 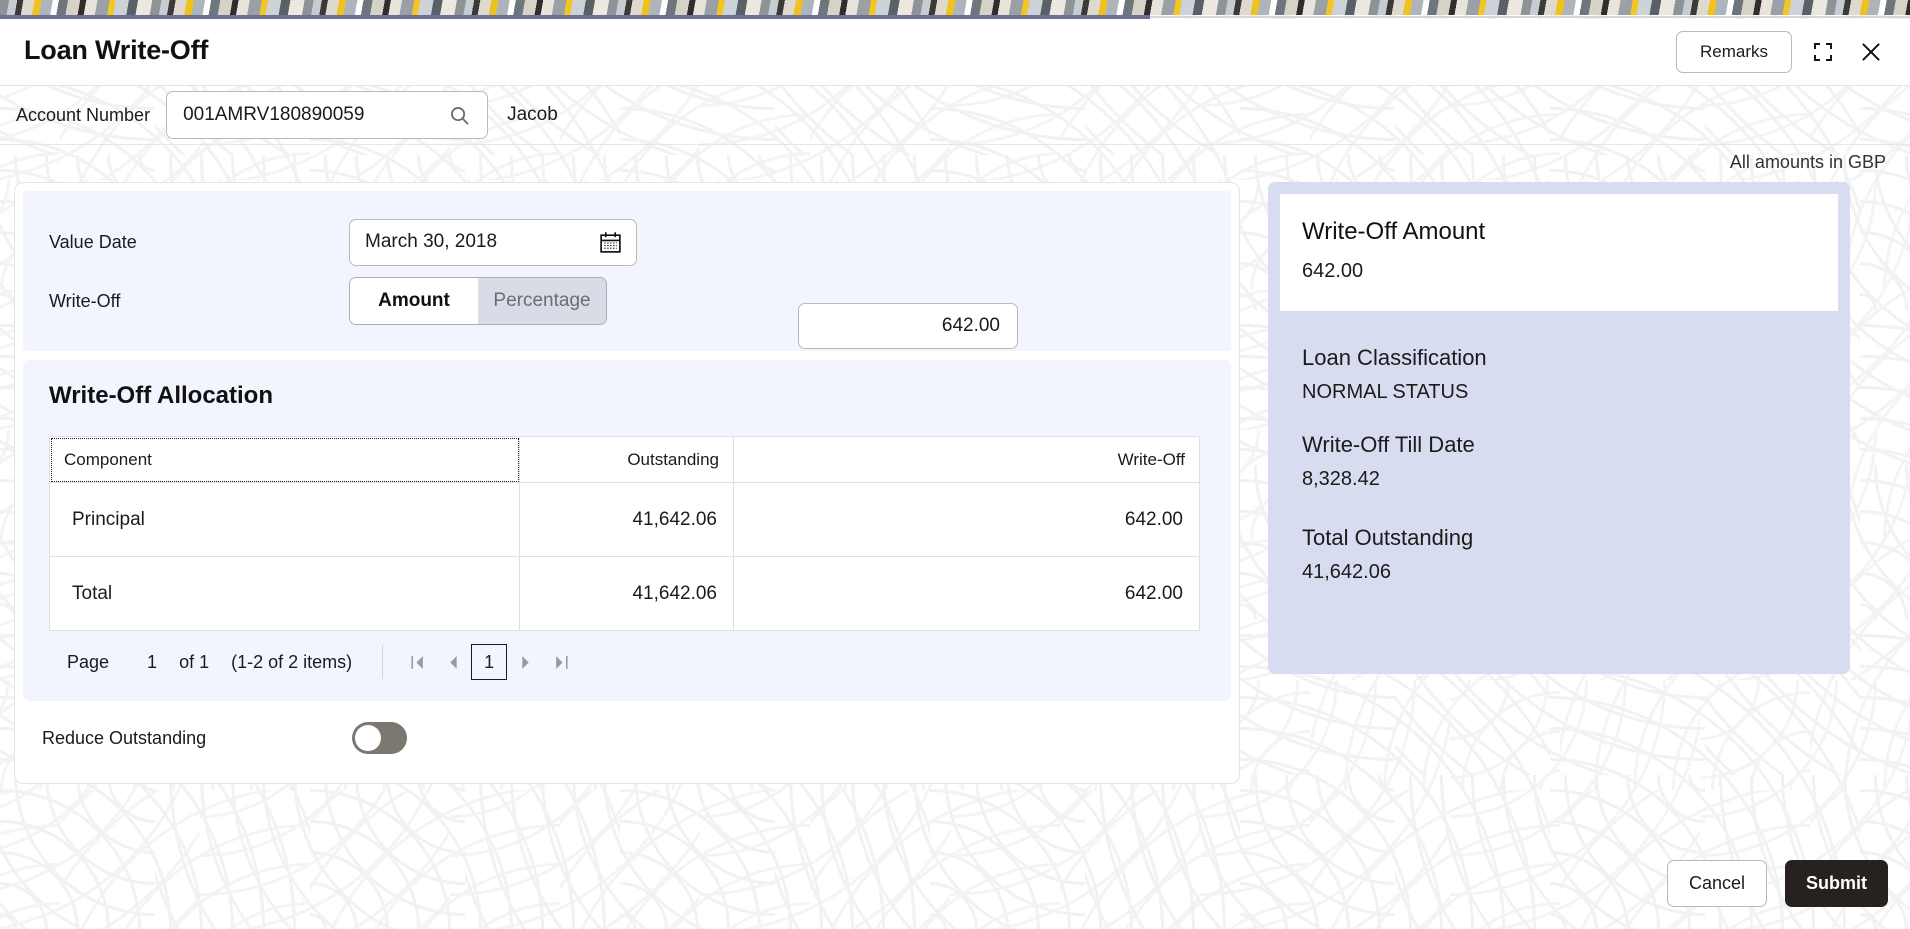 I want to click on summary-item-value: 8,328.42, so click(x=1341, y=479).